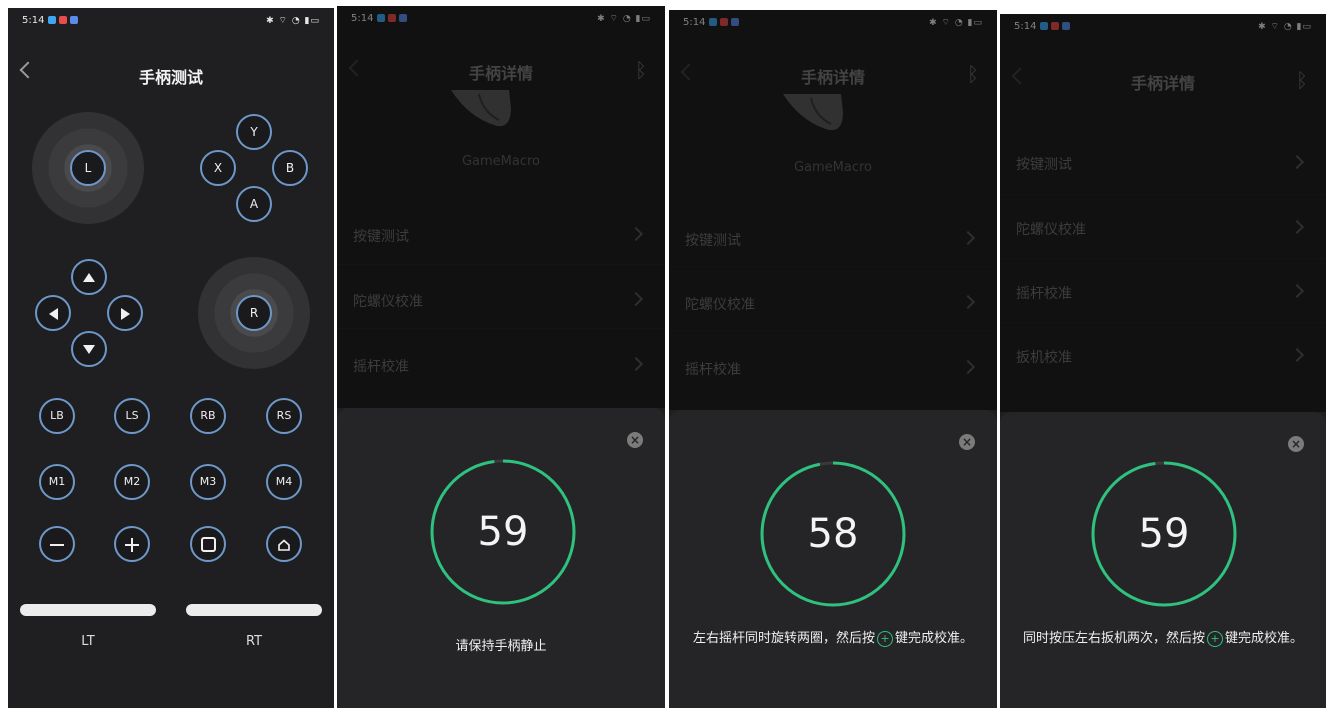  What do you see at coordinates (254, 610) in the screenshot?
I see `rt-trigger-bar` at bounding box center [254, 610].